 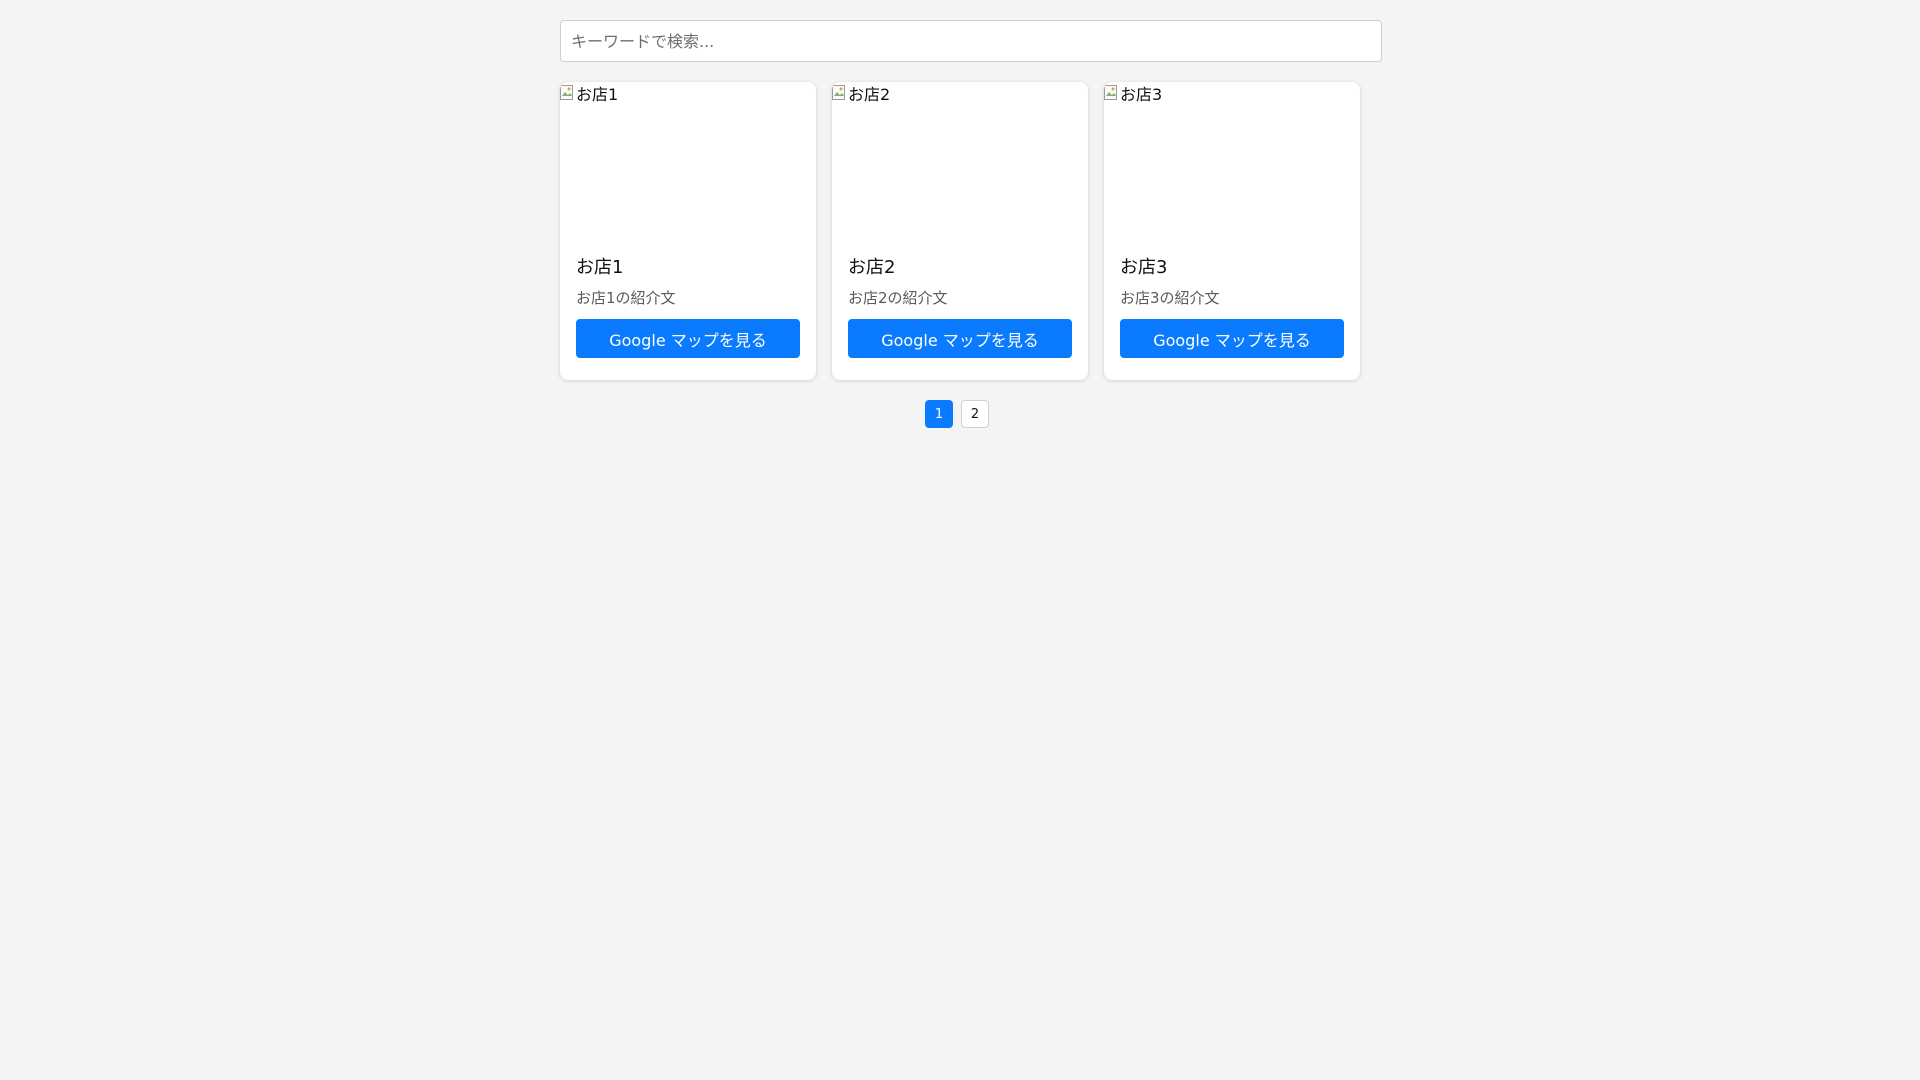 I want to click on page-button-2: 2, so click(x=975, y=414).